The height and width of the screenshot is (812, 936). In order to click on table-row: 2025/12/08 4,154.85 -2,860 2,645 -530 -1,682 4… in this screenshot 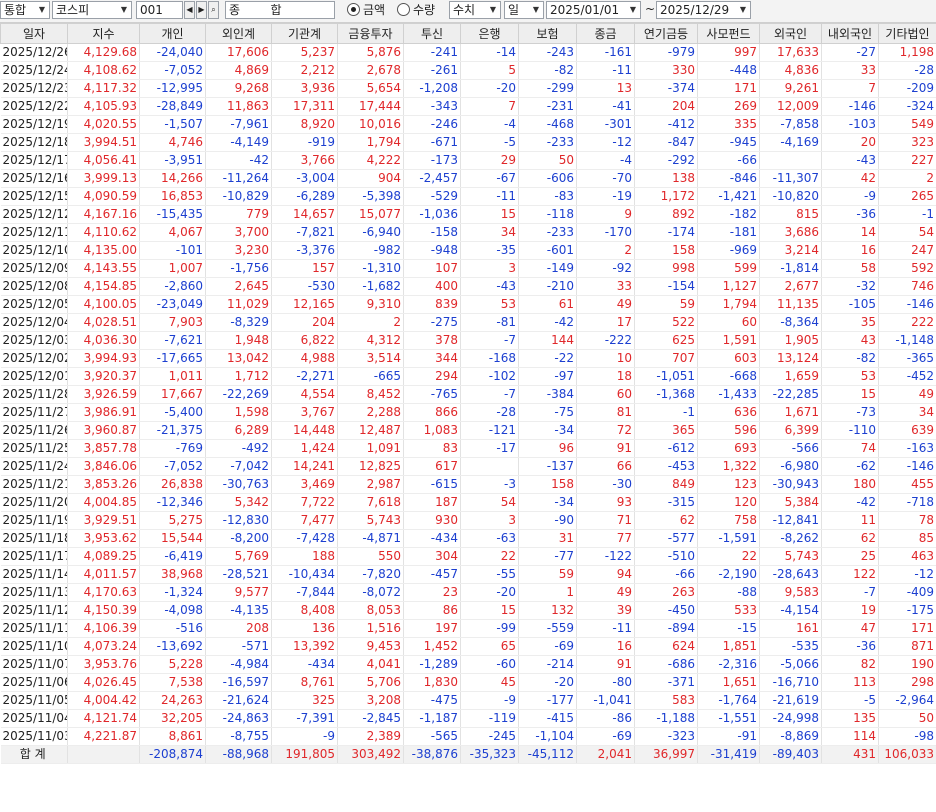, I will do `click(468, 286)`.